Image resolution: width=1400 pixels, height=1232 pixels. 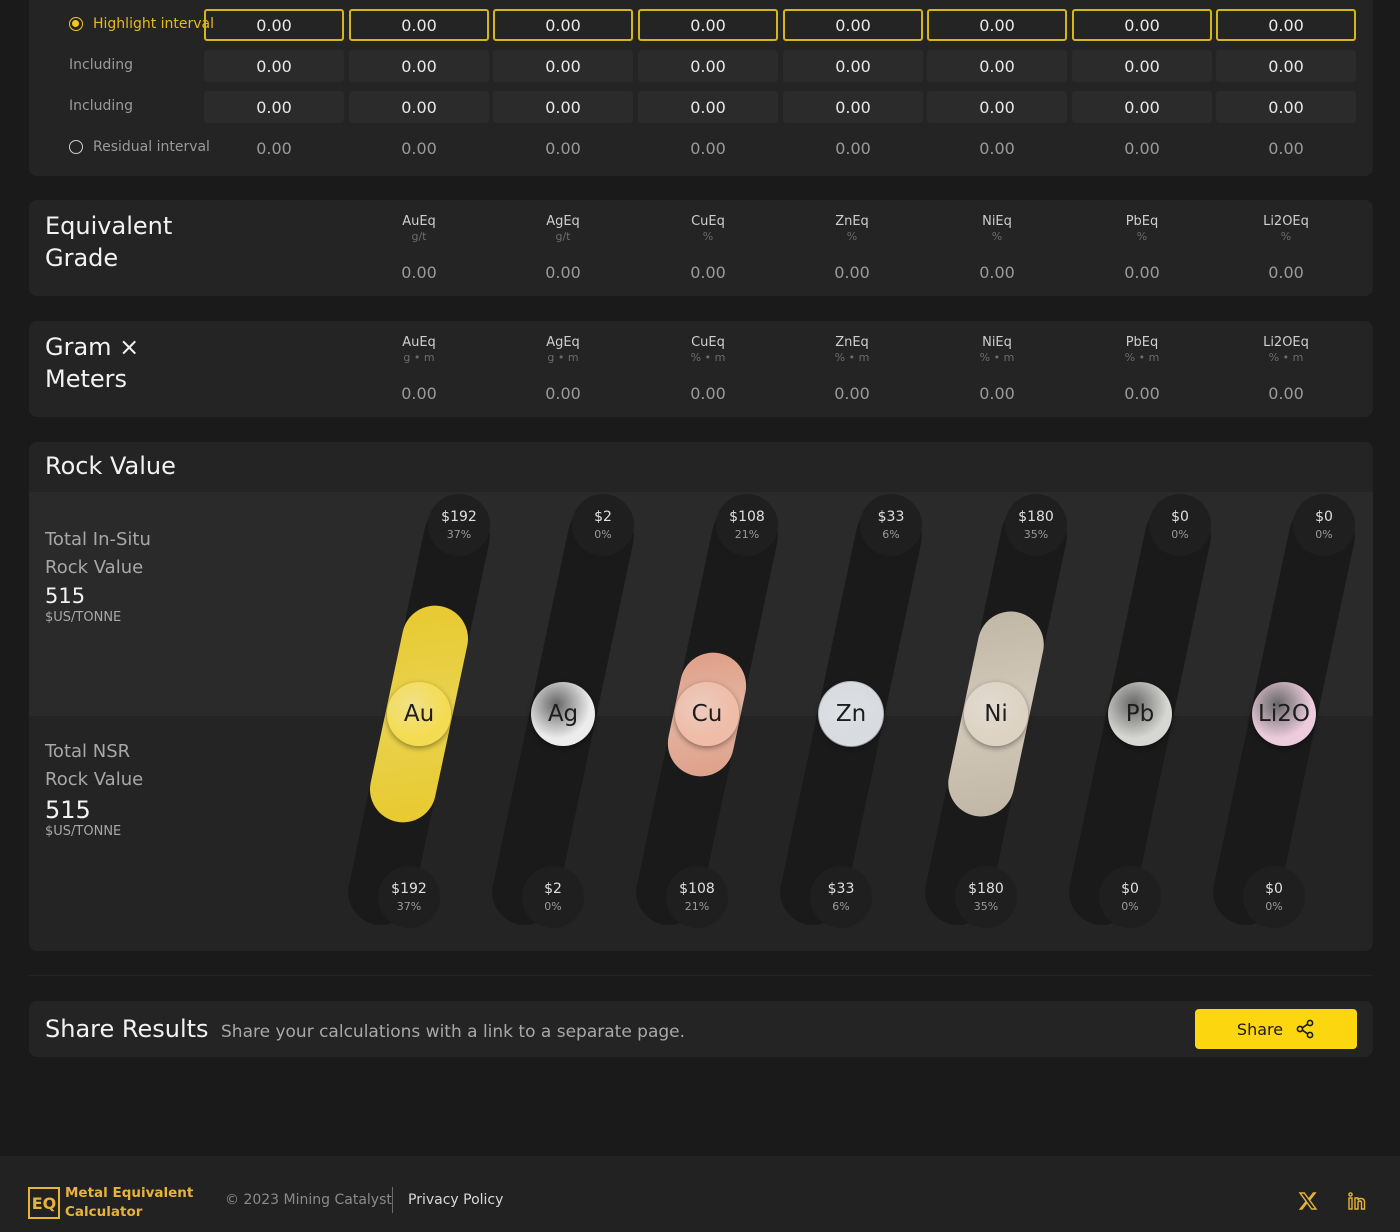 I want to click on column-header: ZnEq%, so click(x=852, y=228).